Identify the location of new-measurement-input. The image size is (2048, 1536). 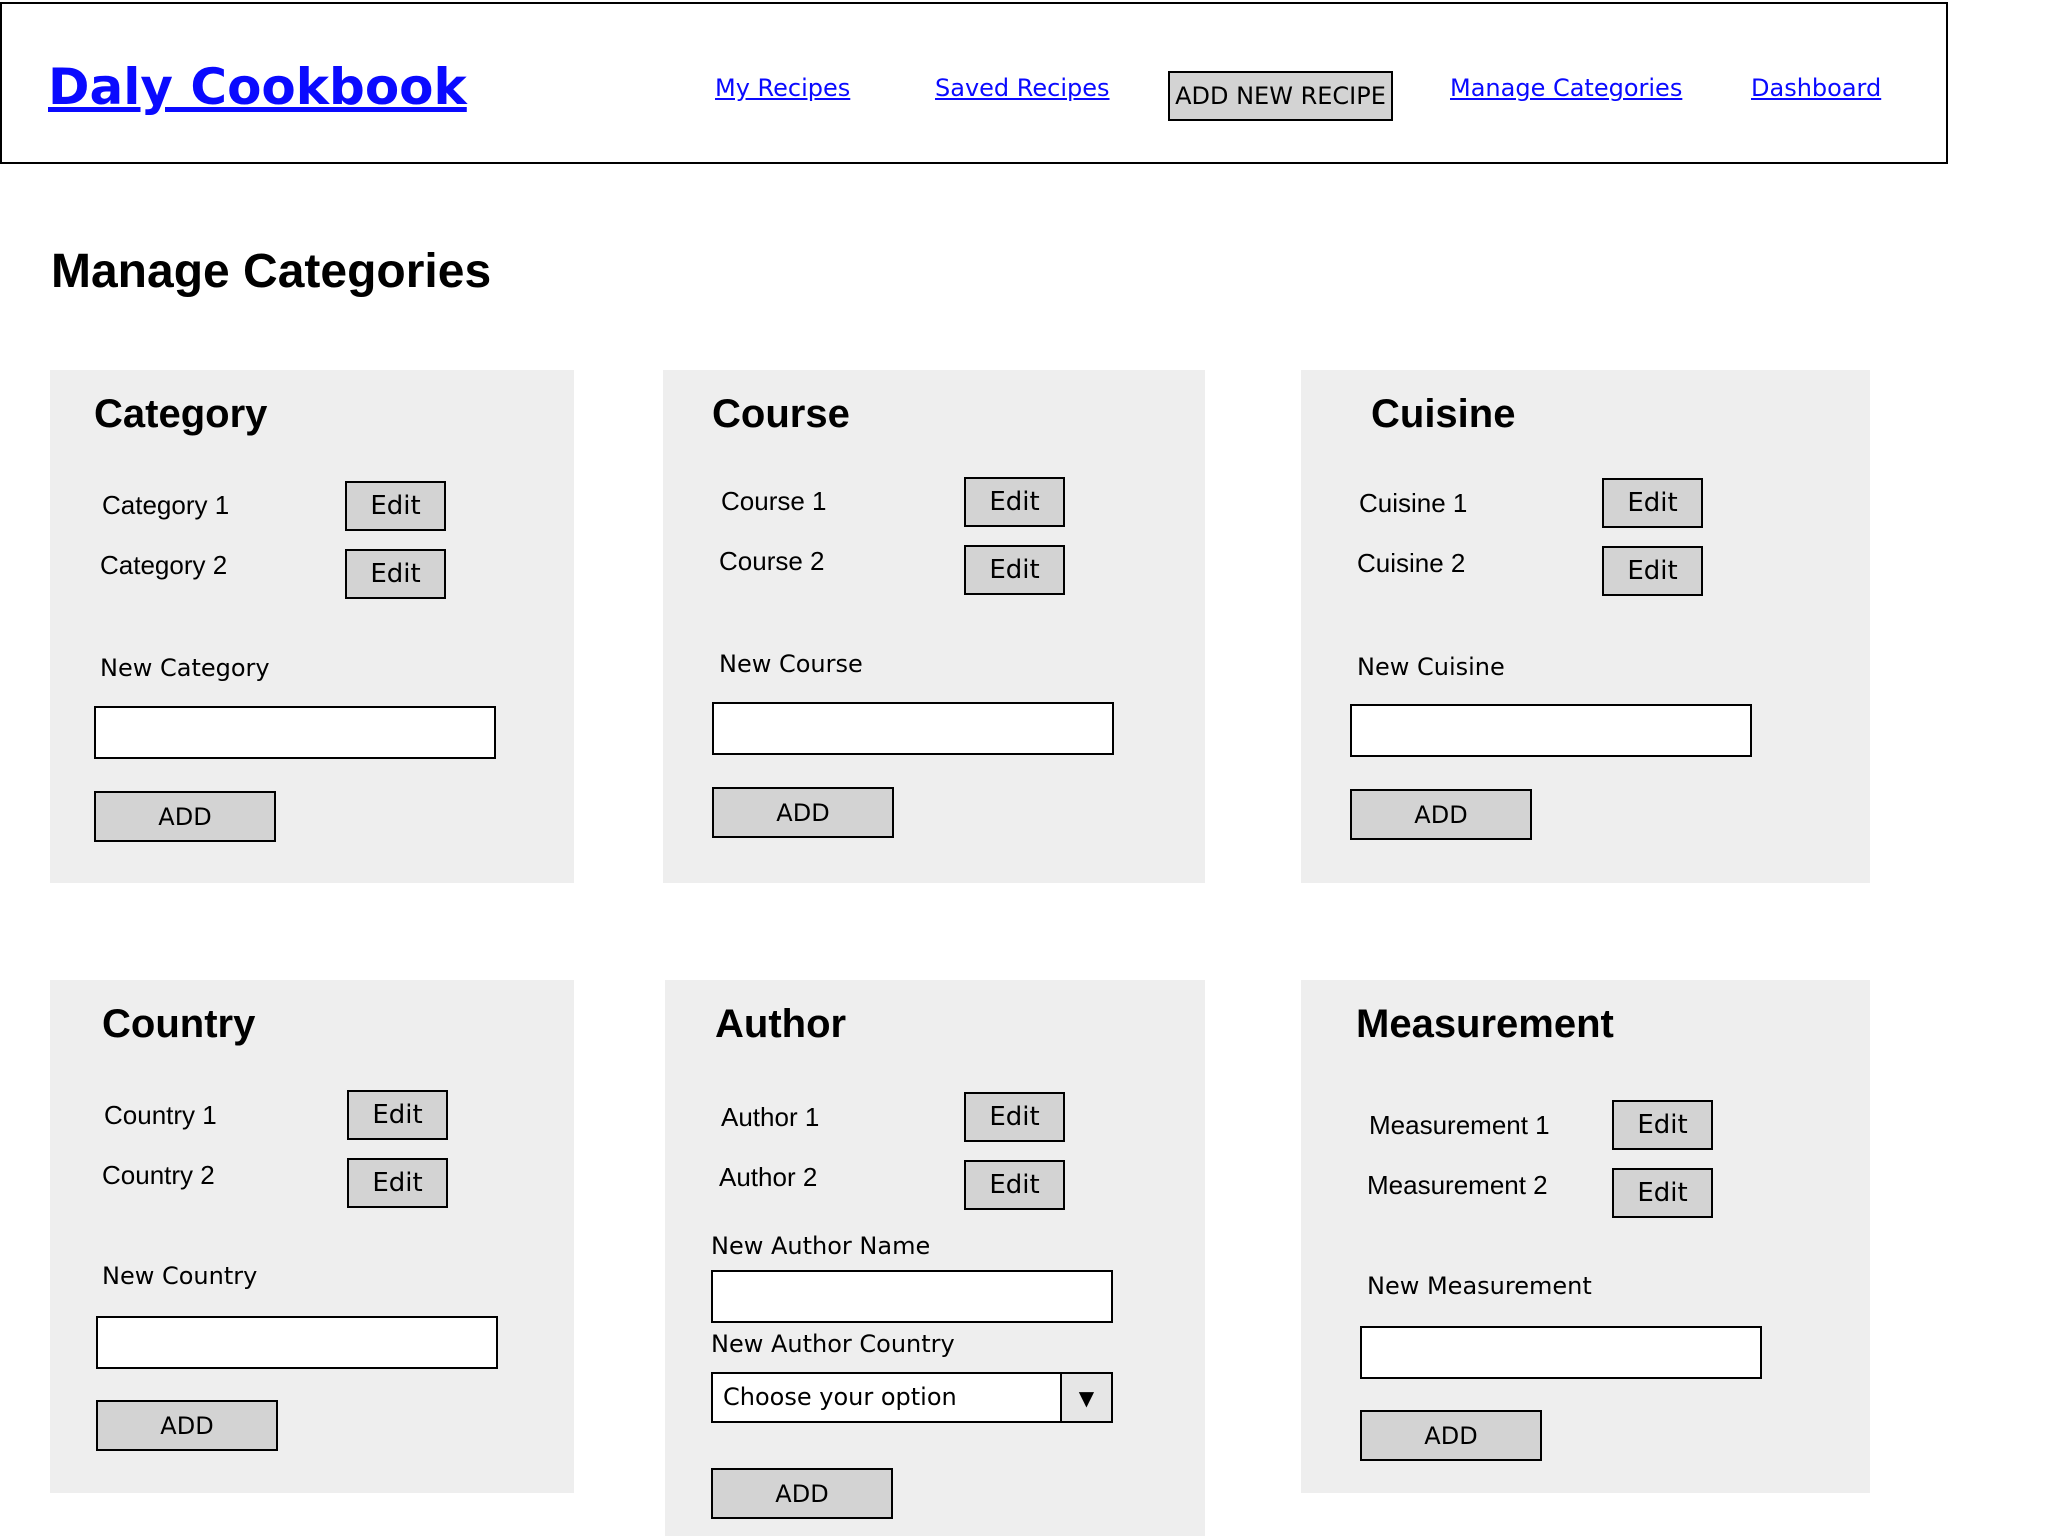
(1561, 1352).